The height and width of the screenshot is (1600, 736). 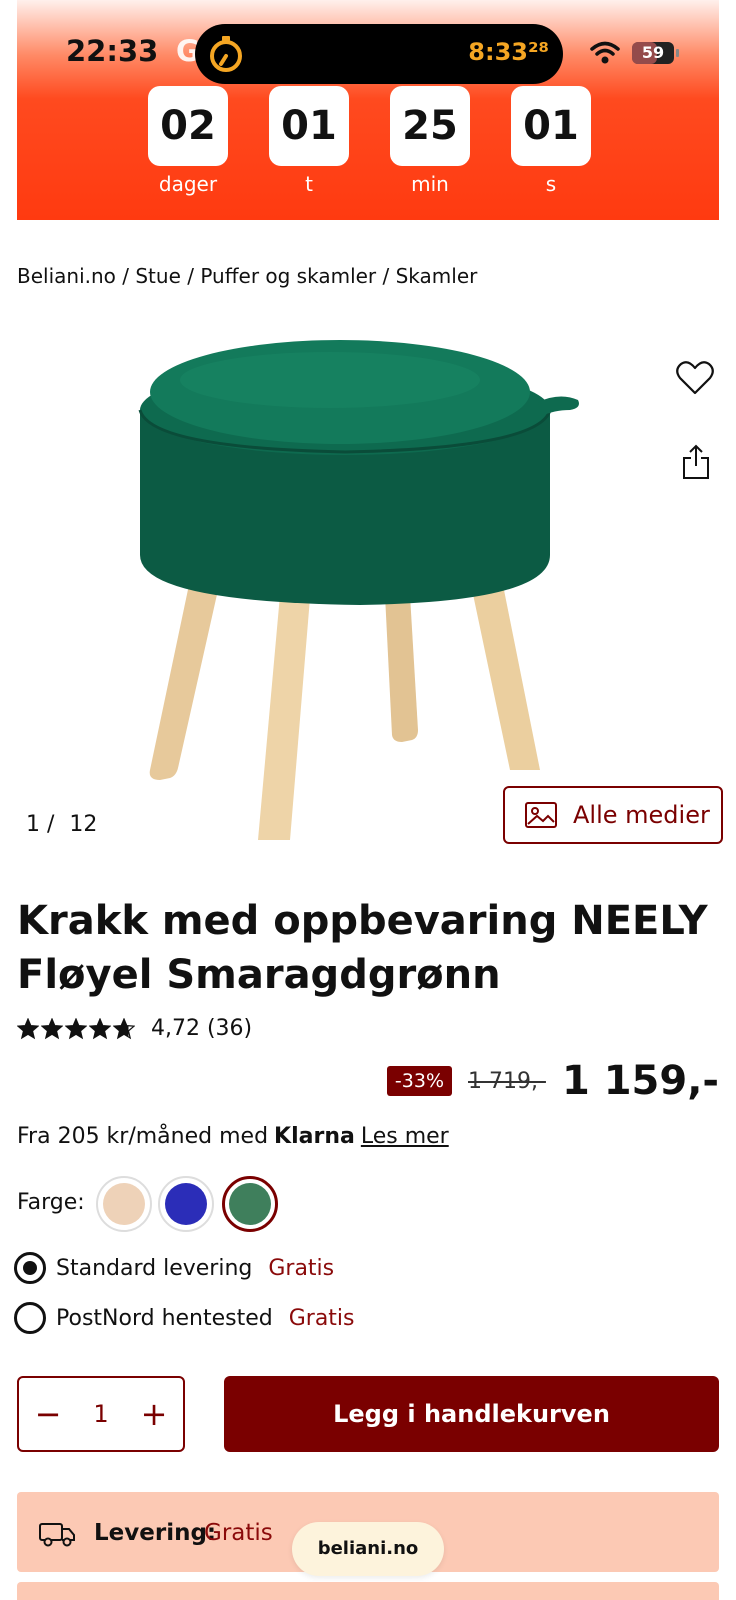 I want to click on countdown-minutes: 25, so click(x=430, y=126).